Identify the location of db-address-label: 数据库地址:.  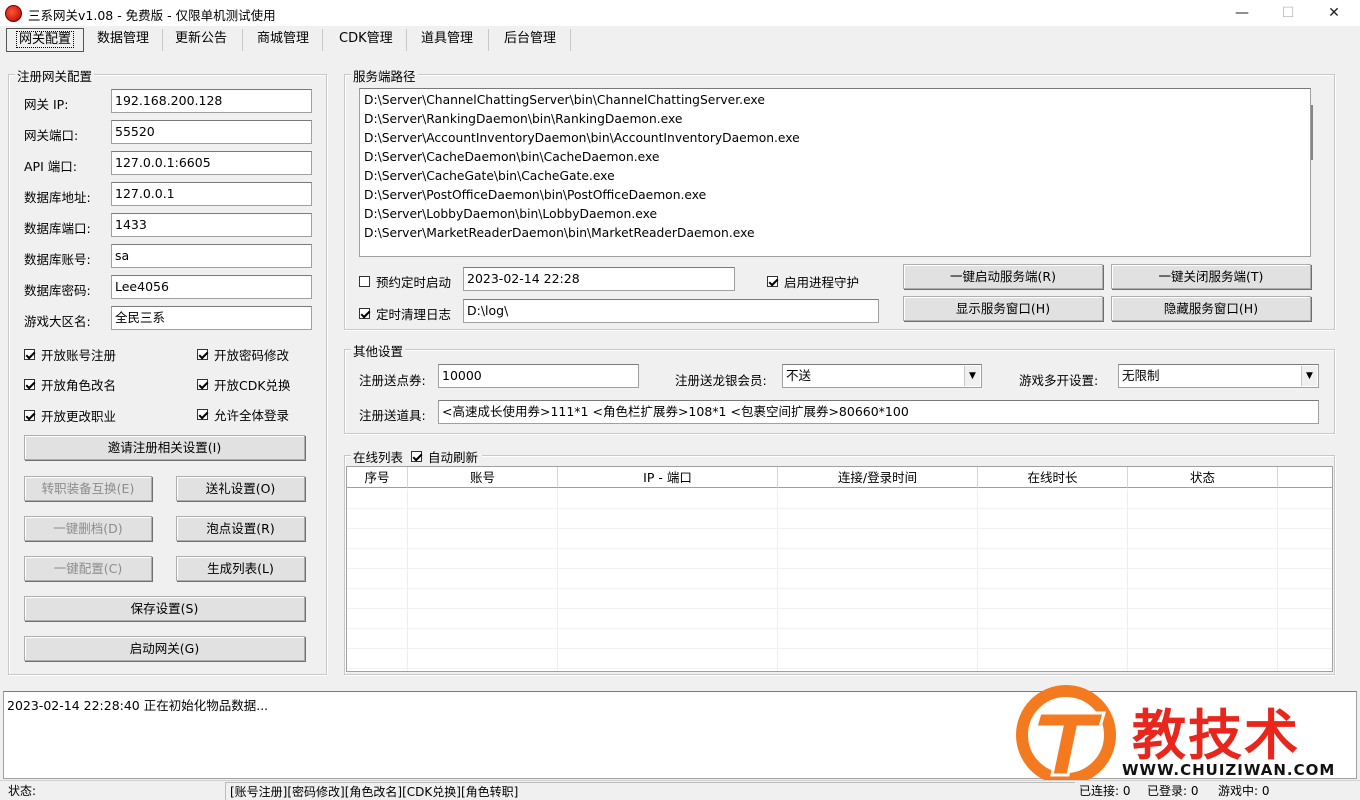
(57, 197).